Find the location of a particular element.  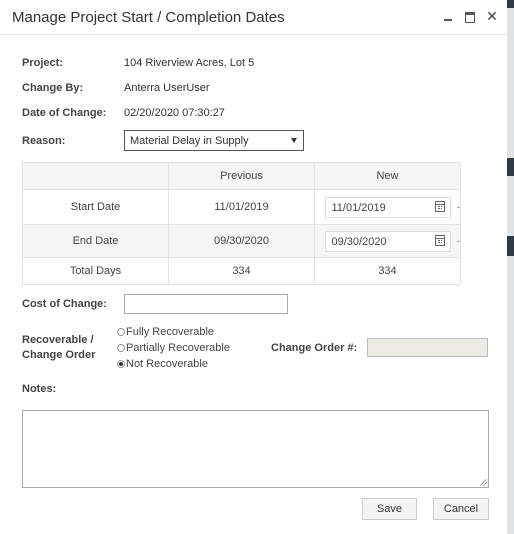

reason-label: Reason: is located at coordinates (44, 141).